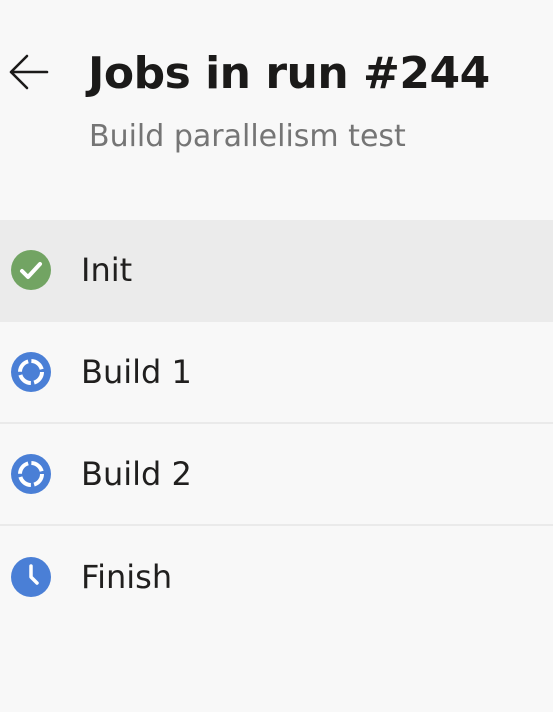 The height and width of the screenshot is (712, 553). I want to click on back-button, so click(28, 72).